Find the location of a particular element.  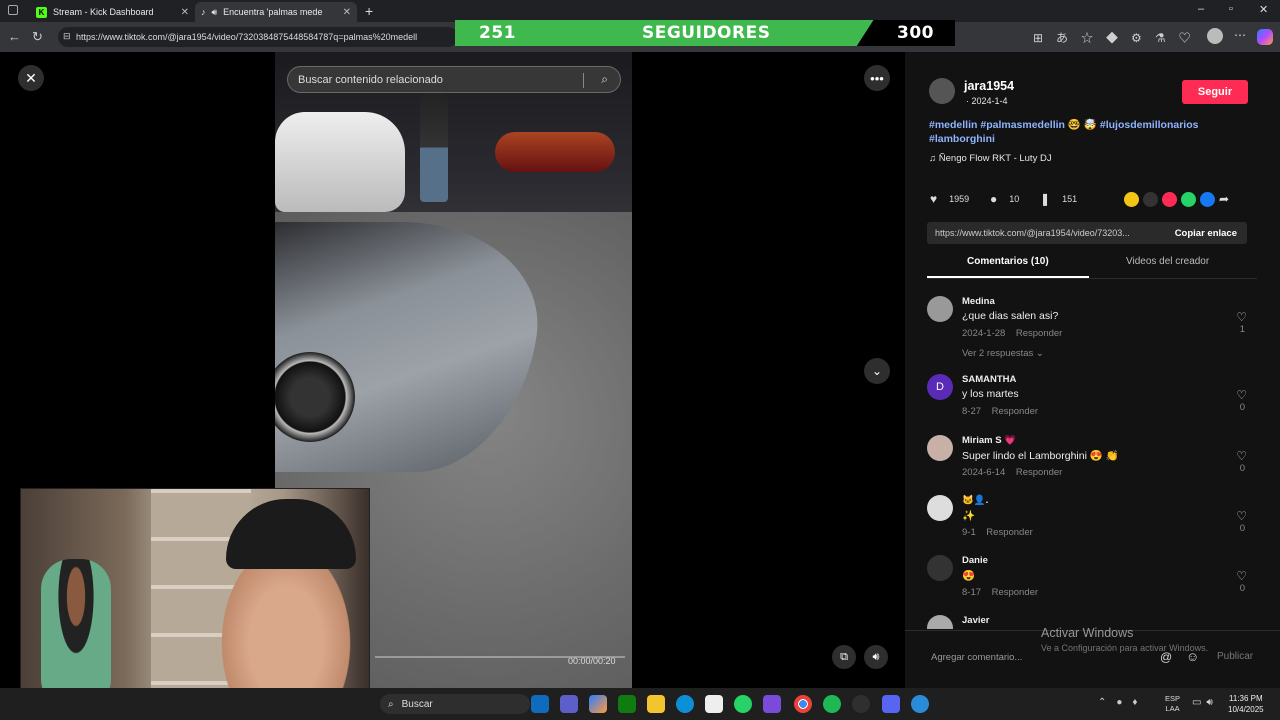

app-globe-icon is located at coordinates (920, 704).